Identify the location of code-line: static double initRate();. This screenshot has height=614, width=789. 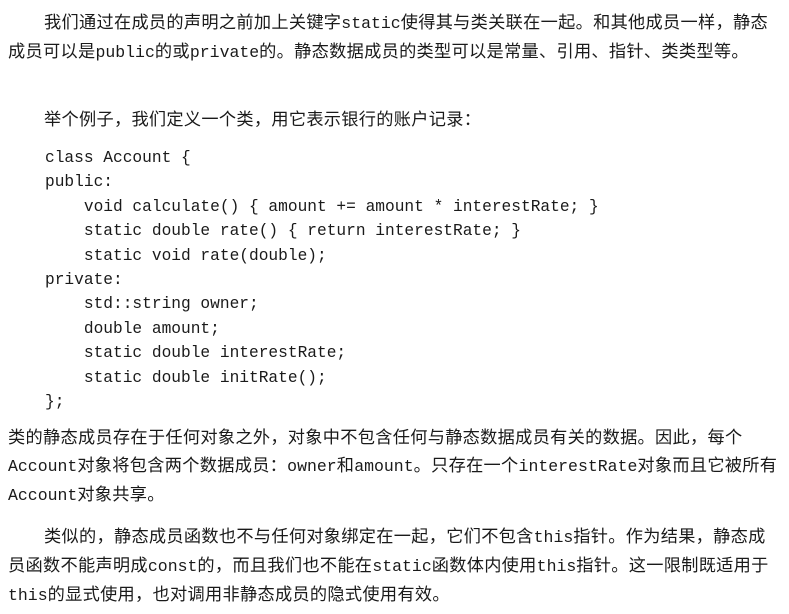
(186, 377).